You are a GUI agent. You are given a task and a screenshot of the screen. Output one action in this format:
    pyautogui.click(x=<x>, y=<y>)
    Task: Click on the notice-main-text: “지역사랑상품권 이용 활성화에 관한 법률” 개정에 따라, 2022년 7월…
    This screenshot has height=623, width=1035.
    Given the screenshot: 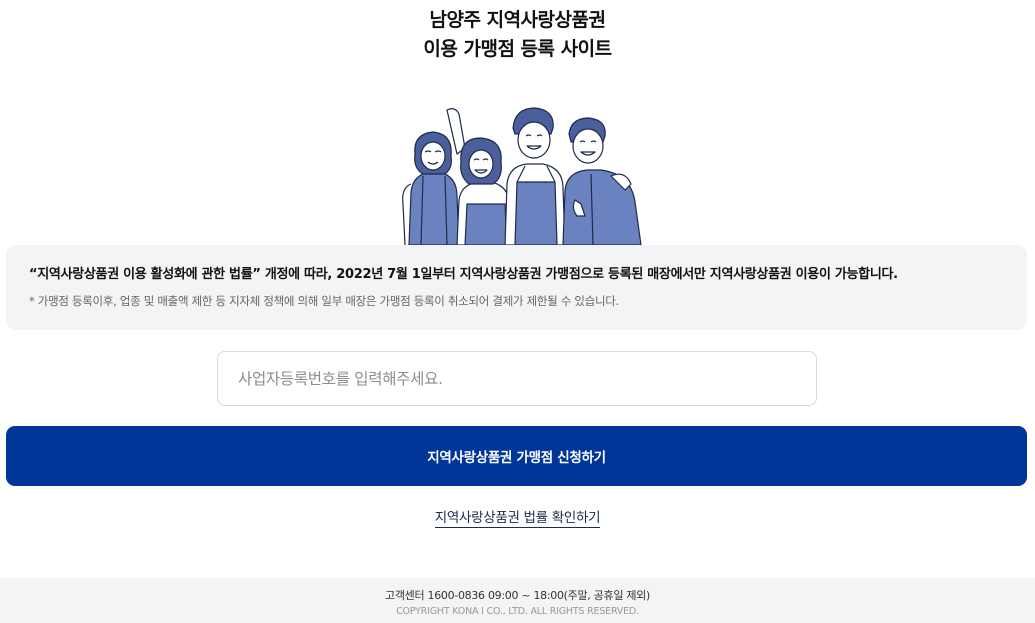 What is the action you would take?
    pyautogui.click(x=463, y=274)
    